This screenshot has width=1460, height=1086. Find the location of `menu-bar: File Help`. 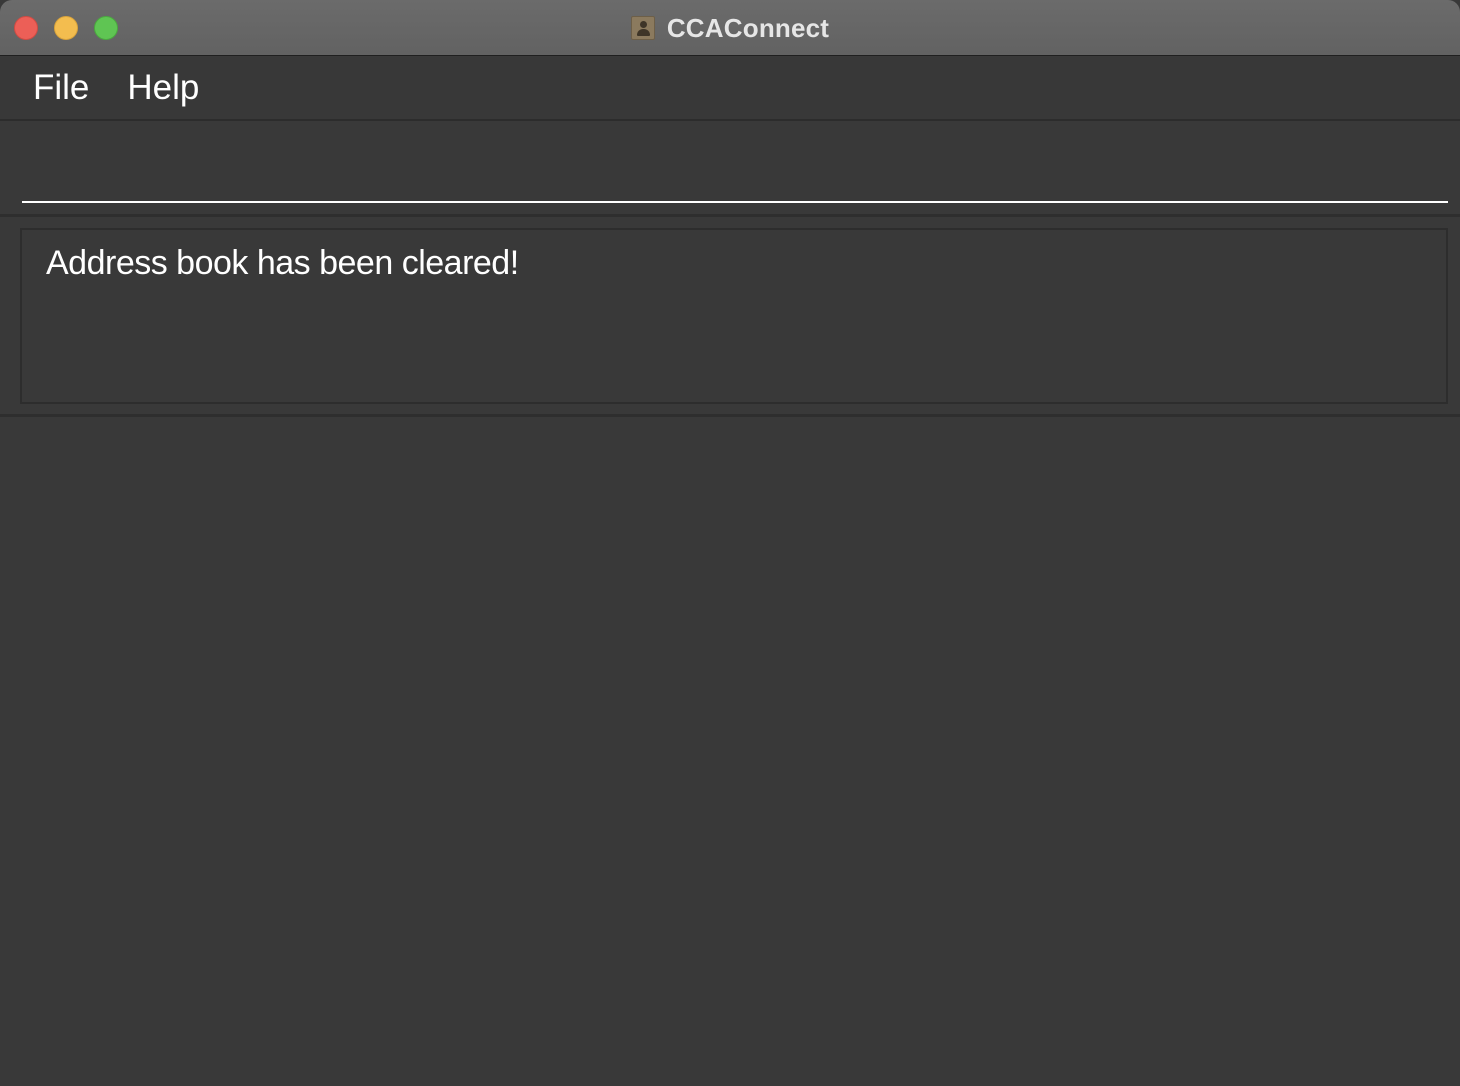

menu-bar: File Help is located at coordinates (730, 89).